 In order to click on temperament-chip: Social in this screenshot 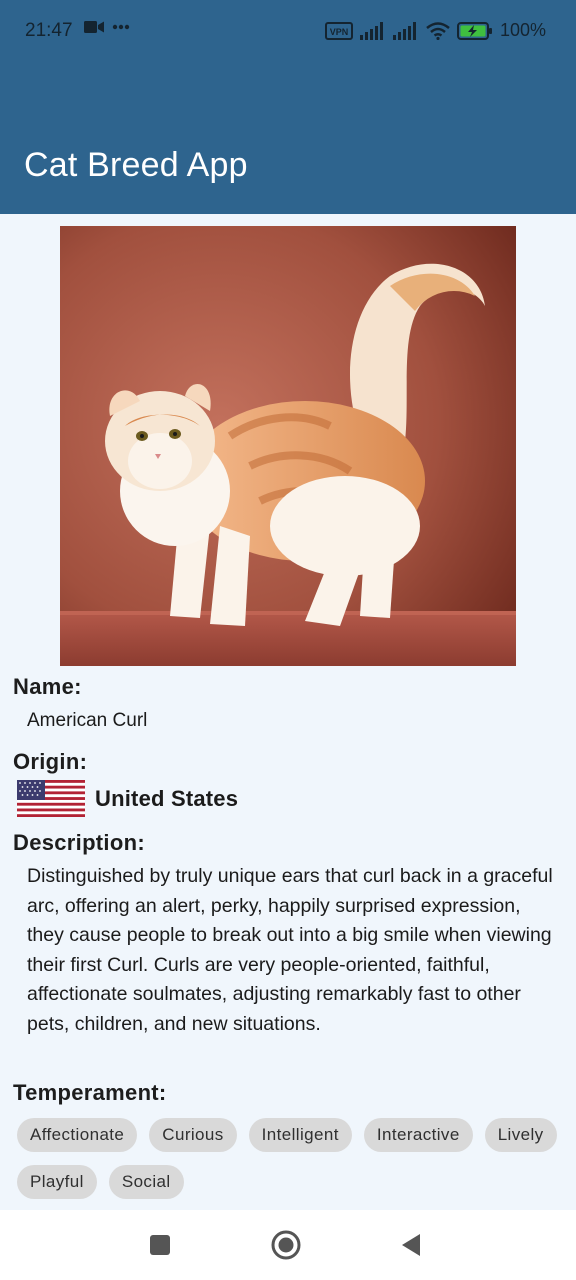, I will do `click(146, 1182)`.